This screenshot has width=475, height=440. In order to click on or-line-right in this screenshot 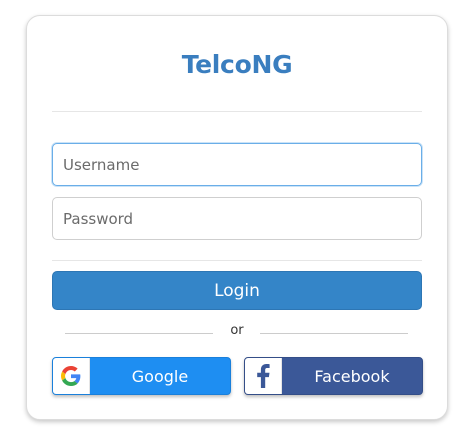, I will do `click(334, 333)`.